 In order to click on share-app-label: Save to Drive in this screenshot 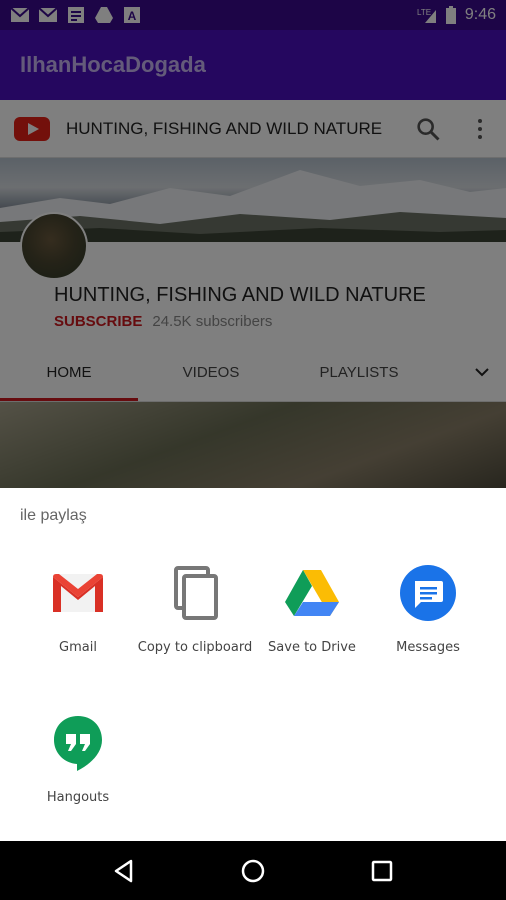, I will do `click(312, 647)`.